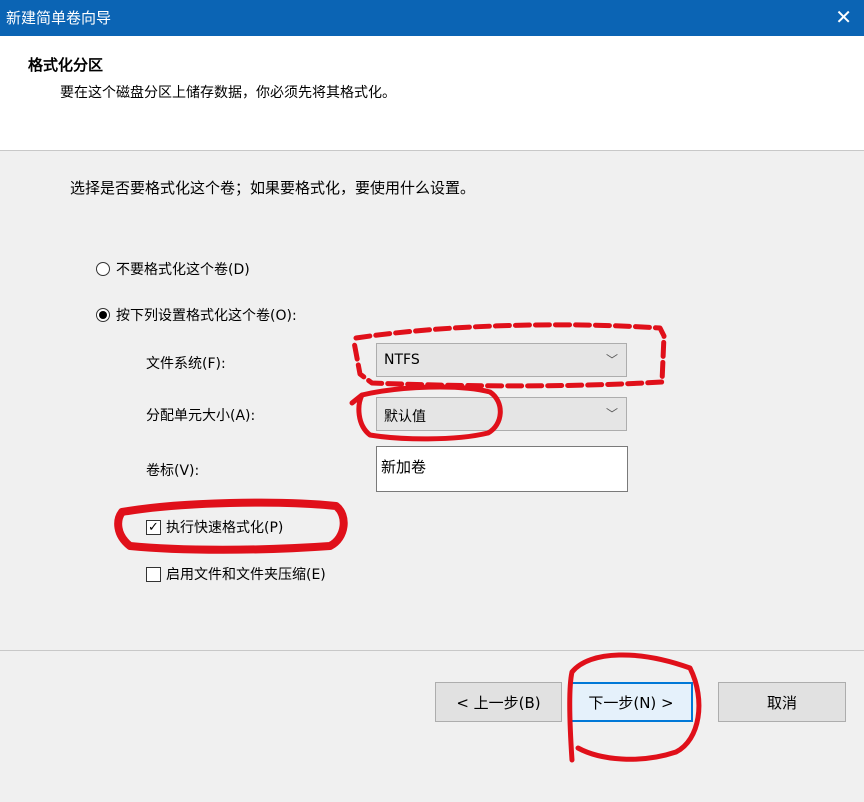 Image resolution: width=864 pixels, height=802 pixels. What do you see at coordinates (153, 574) in the screenshot?
I see `checkbox-unchecked` at bounding box center [153, 574].